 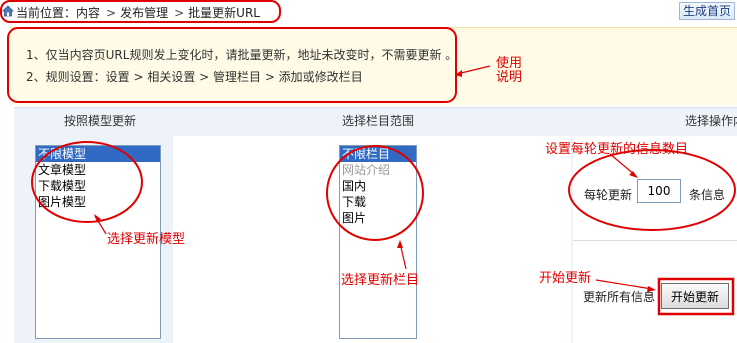 What do you see at coordinates (378, 154) in the screenshot?
I see `category-option-all: 不限栏目` at bounding box center [378, 154].